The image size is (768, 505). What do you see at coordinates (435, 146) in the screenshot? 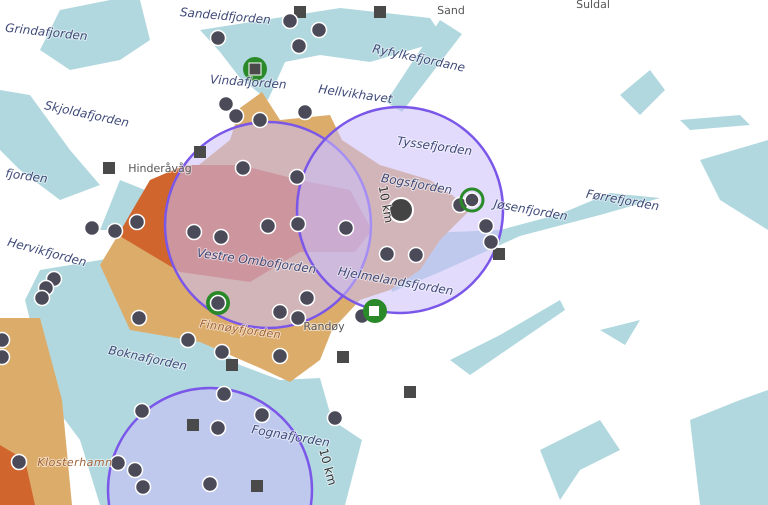
I see `fjord-label: Tyssefjorden` at bounding box center [435, 146].